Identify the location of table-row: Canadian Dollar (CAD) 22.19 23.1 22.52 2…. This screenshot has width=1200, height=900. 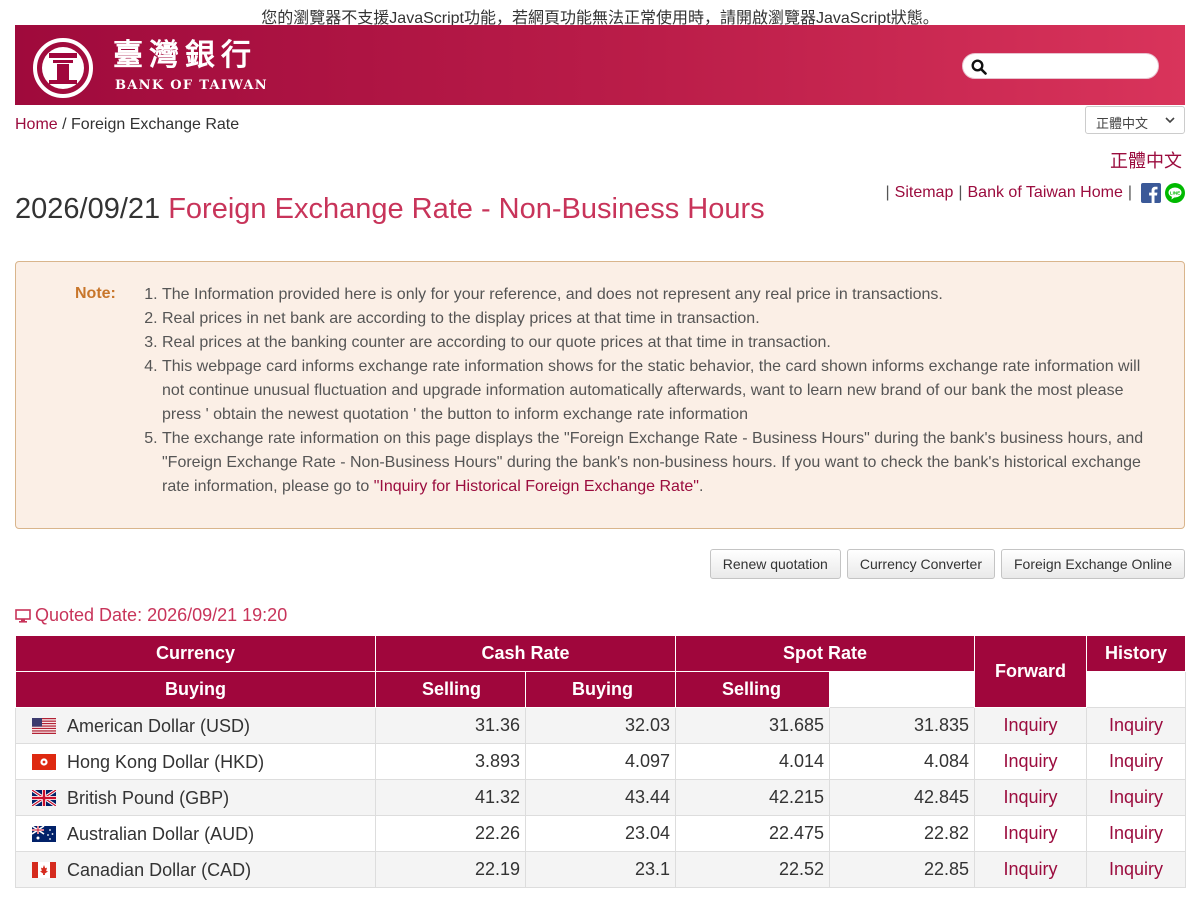
(600, 869).